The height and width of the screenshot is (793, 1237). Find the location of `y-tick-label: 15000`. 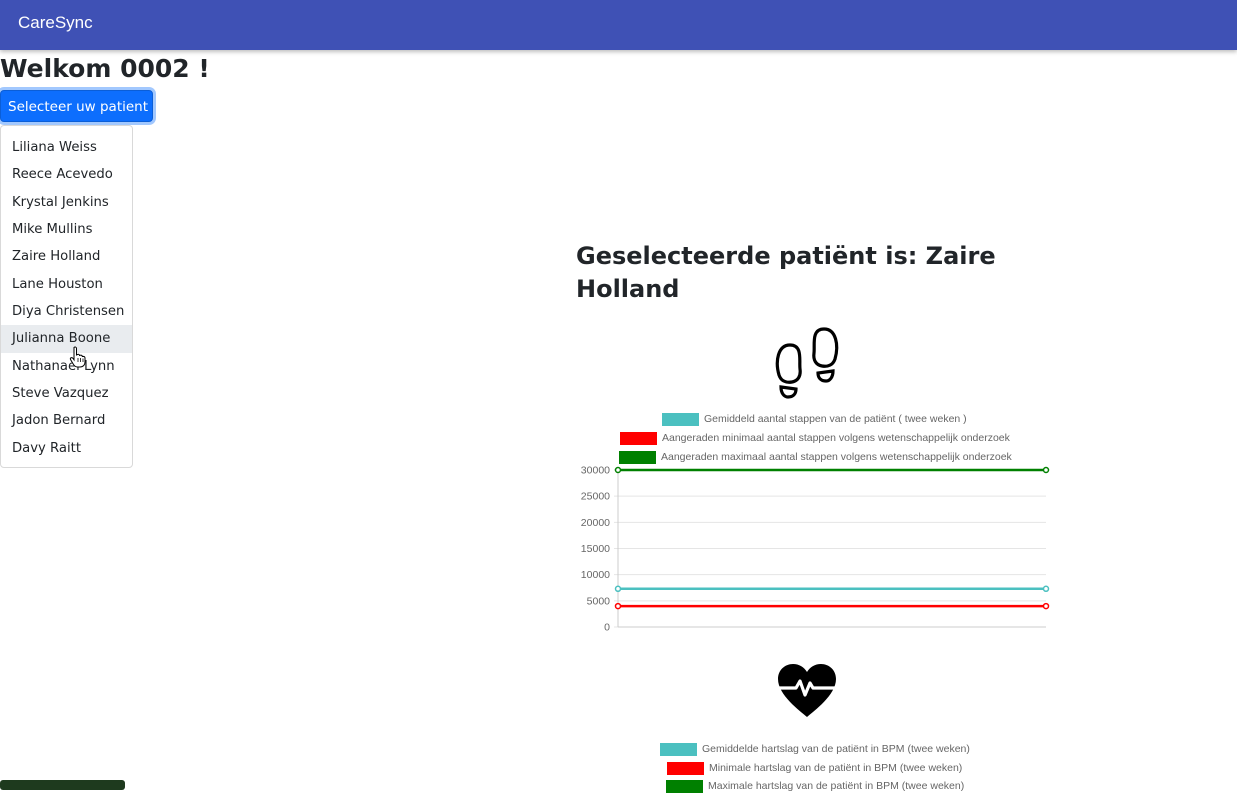

y-tick-label: 15000 is located at coordinates (595, 549).